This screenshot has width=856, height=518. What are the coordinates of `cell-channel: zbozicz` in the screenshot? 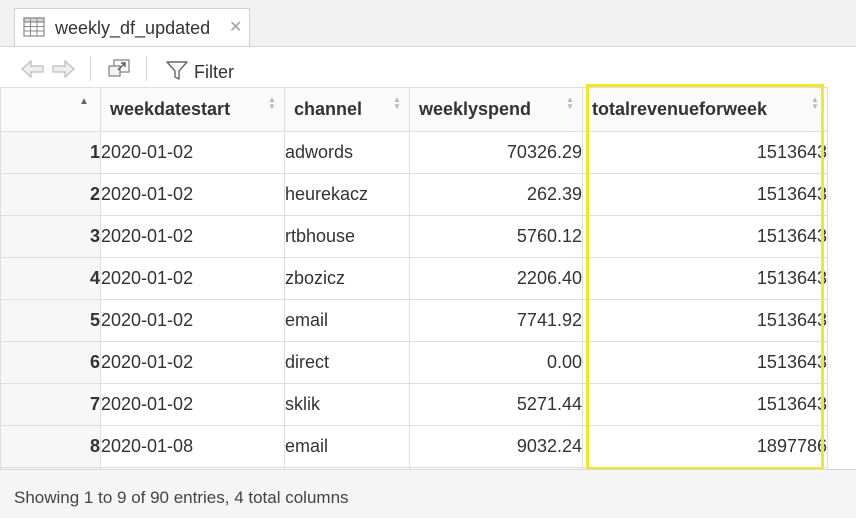 It's located at (347, 278).